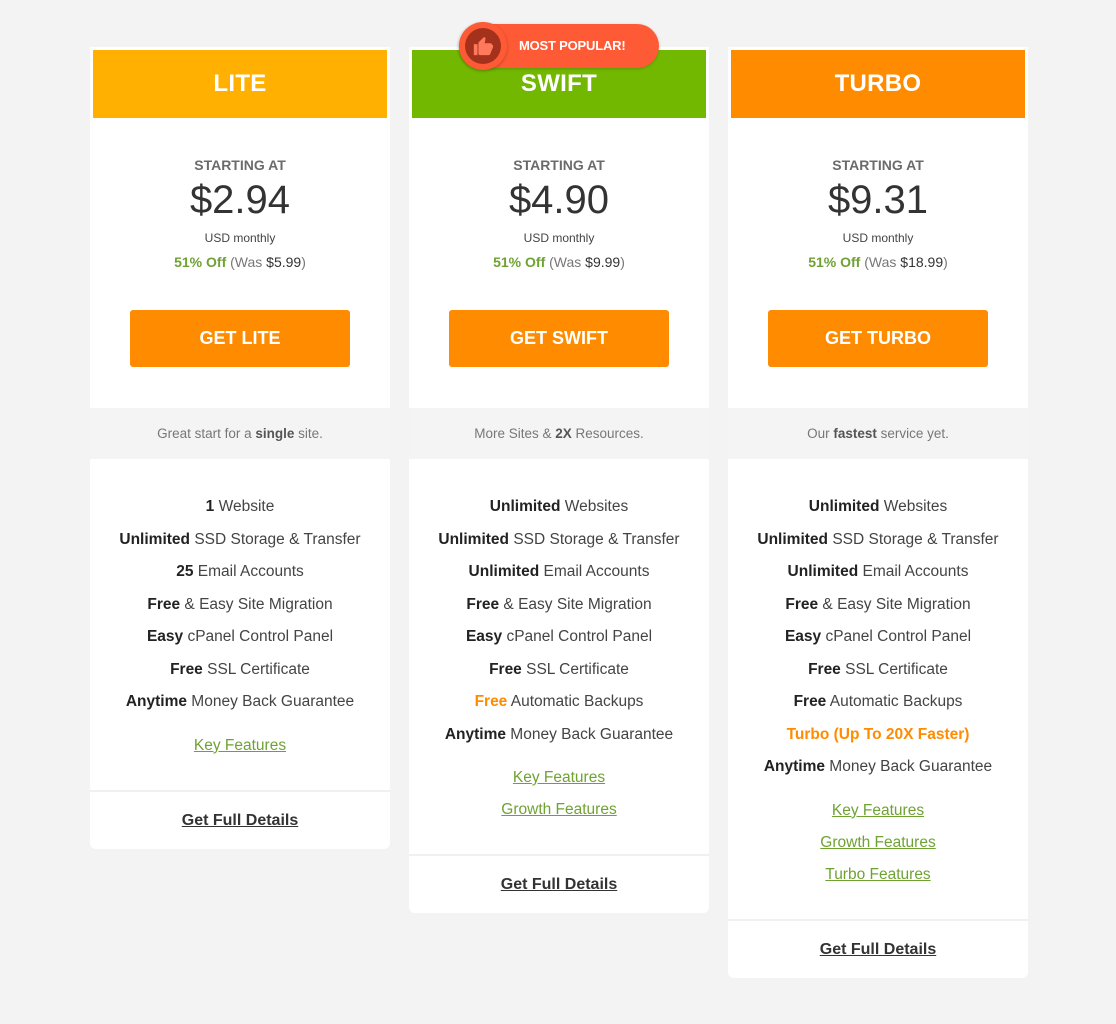 Image resolution: width=1116 pixels, height=1024 pixels. I want to click on tagline-text: Our, so click(820, 433).